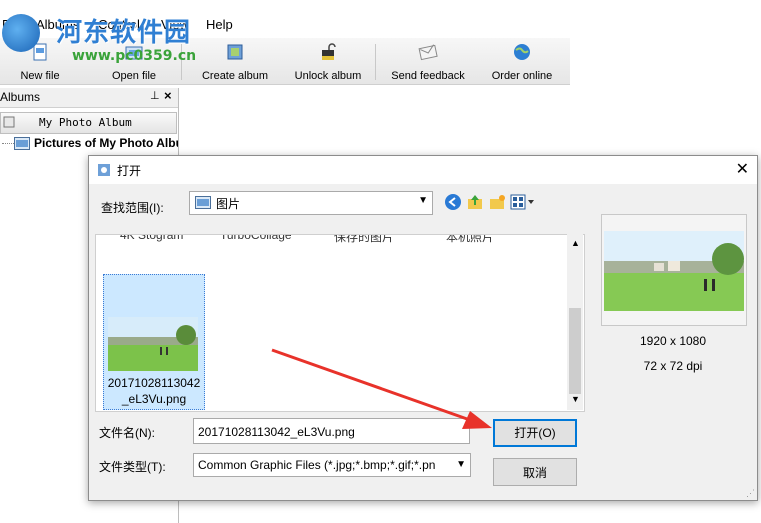  I want to click on create-album-icon, so click(235, 52).